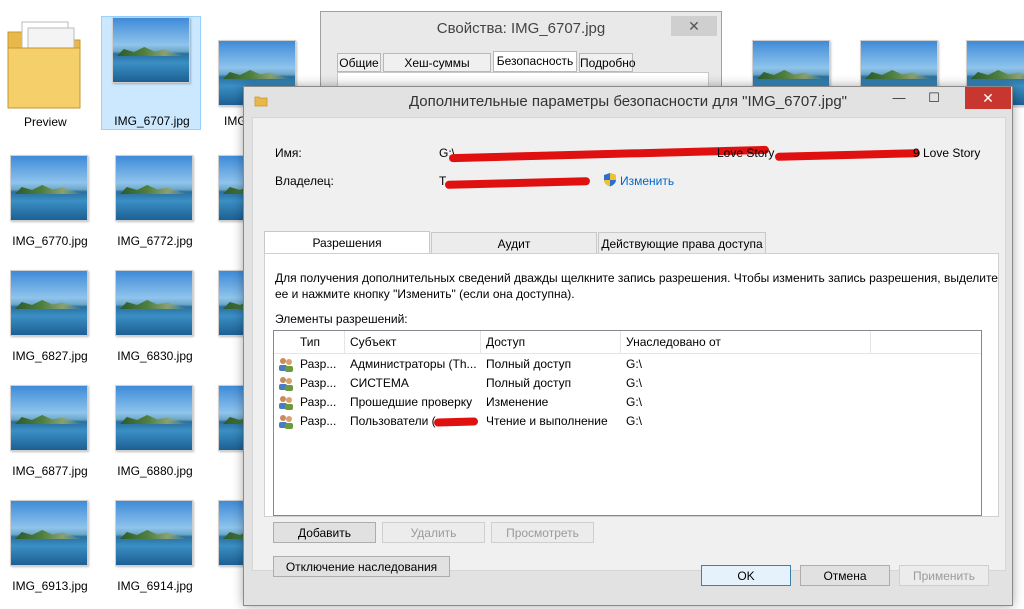  I want to click on file-tile: IMG_6877.jpg, so click(50, 435).